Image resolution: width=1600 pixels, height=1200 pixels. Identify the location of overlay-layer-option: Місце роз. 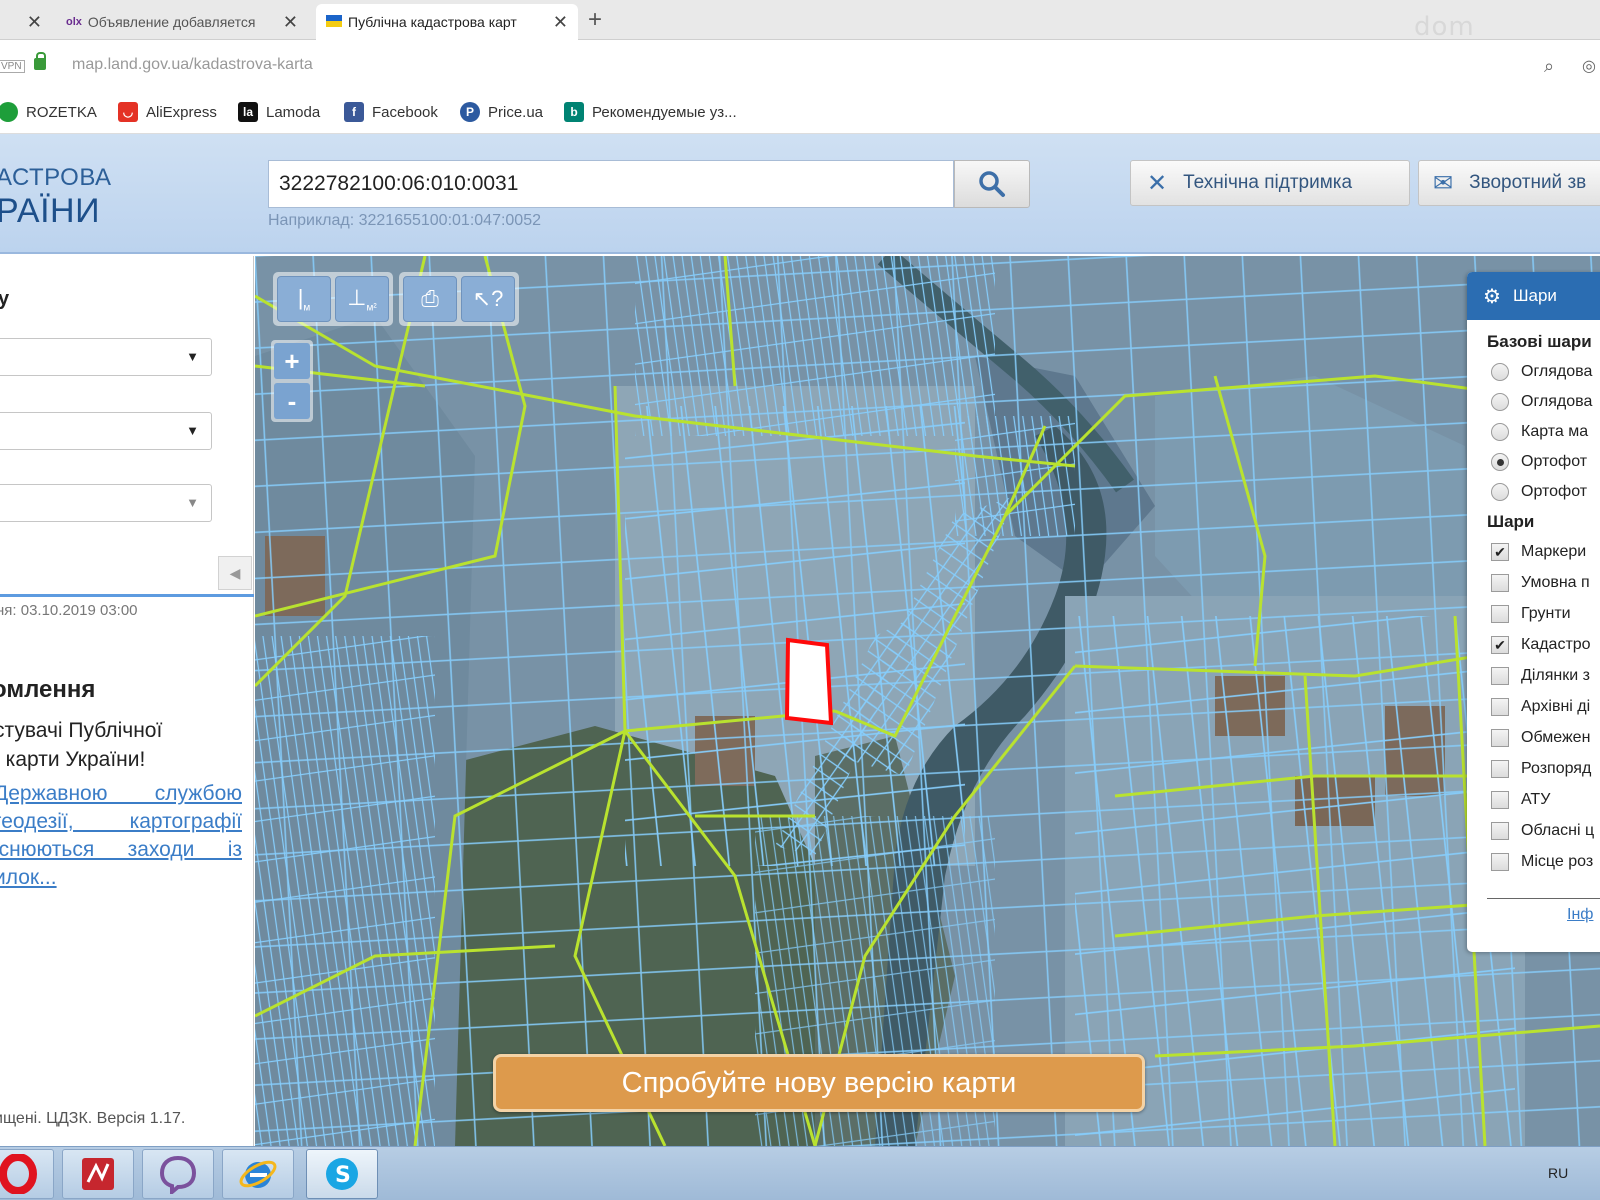
(1542, 862).